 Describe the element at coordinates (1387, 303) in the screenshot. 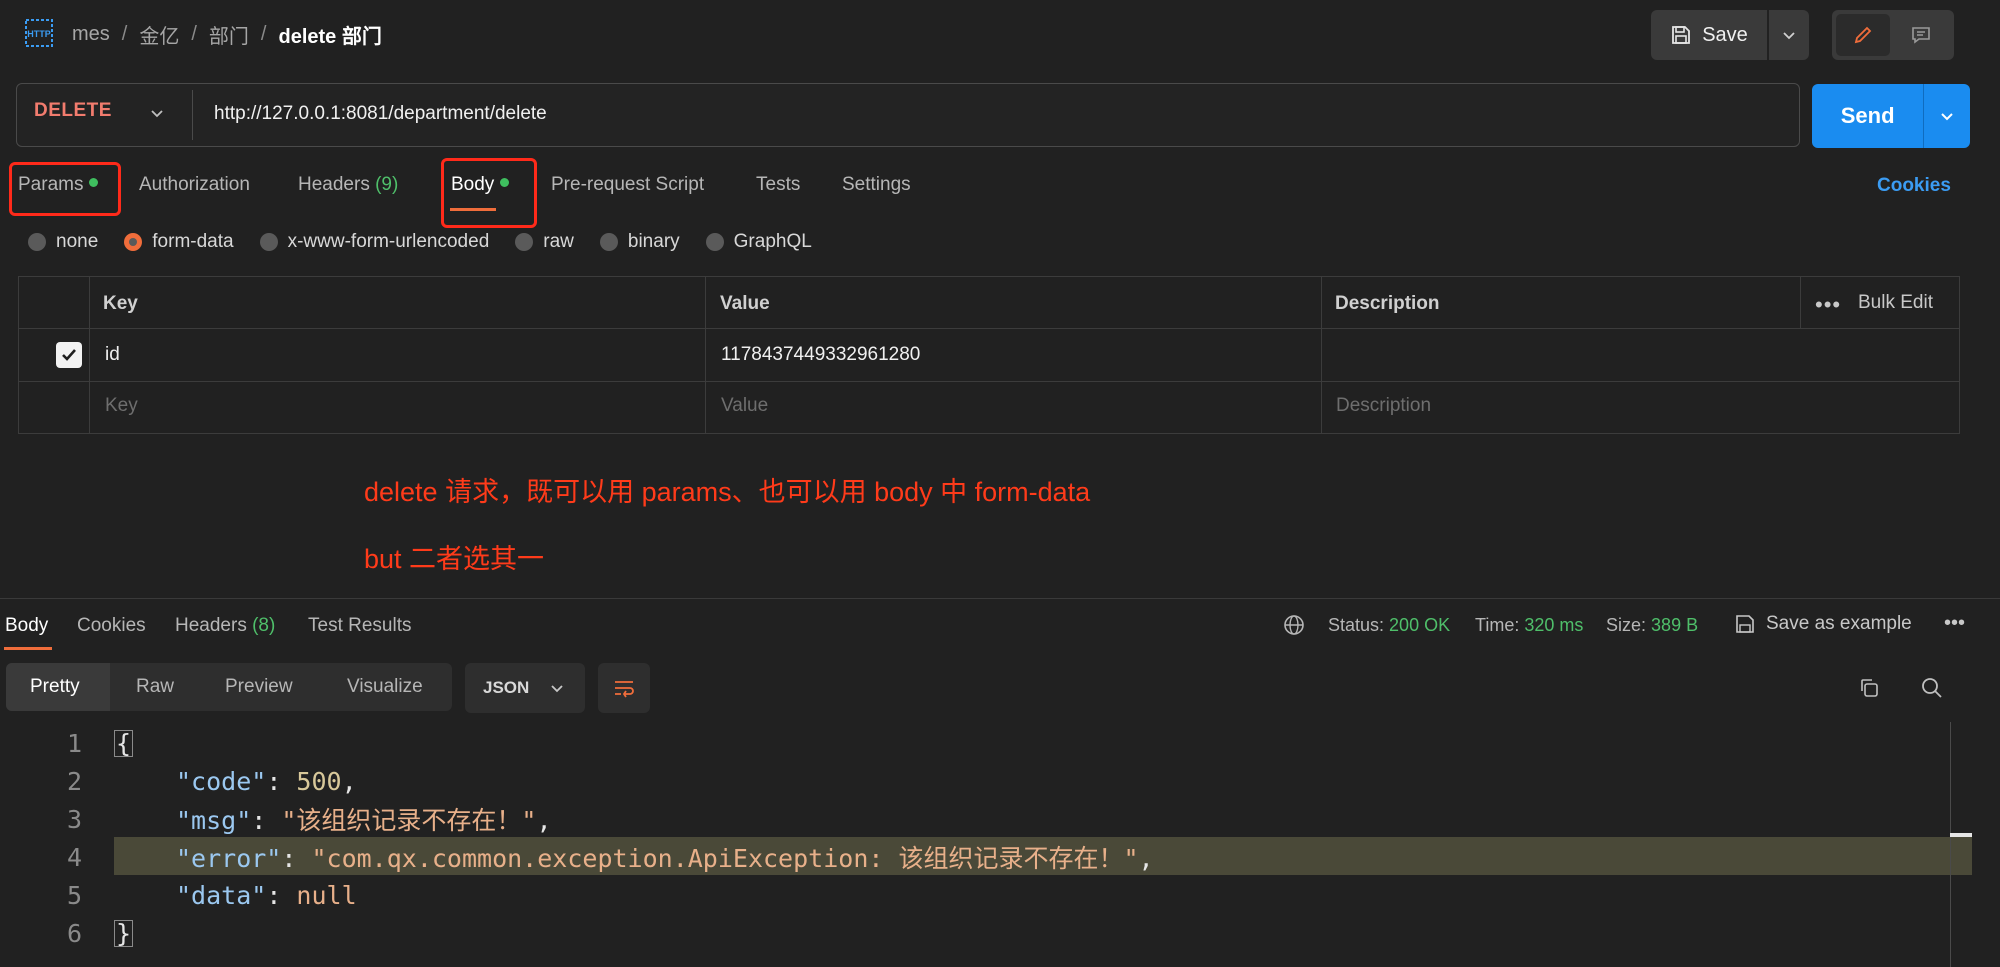

I see `column-header-description: Description` at that location.